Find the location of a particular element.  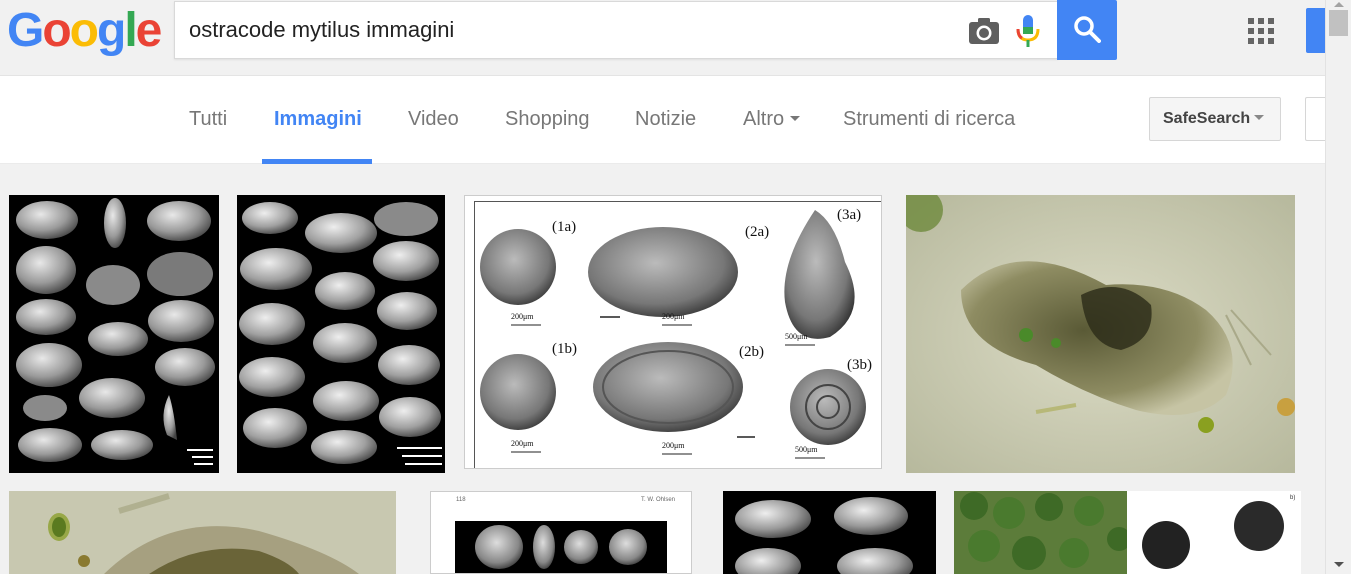

panel-label: b) is located at coordinates (1293, 498).